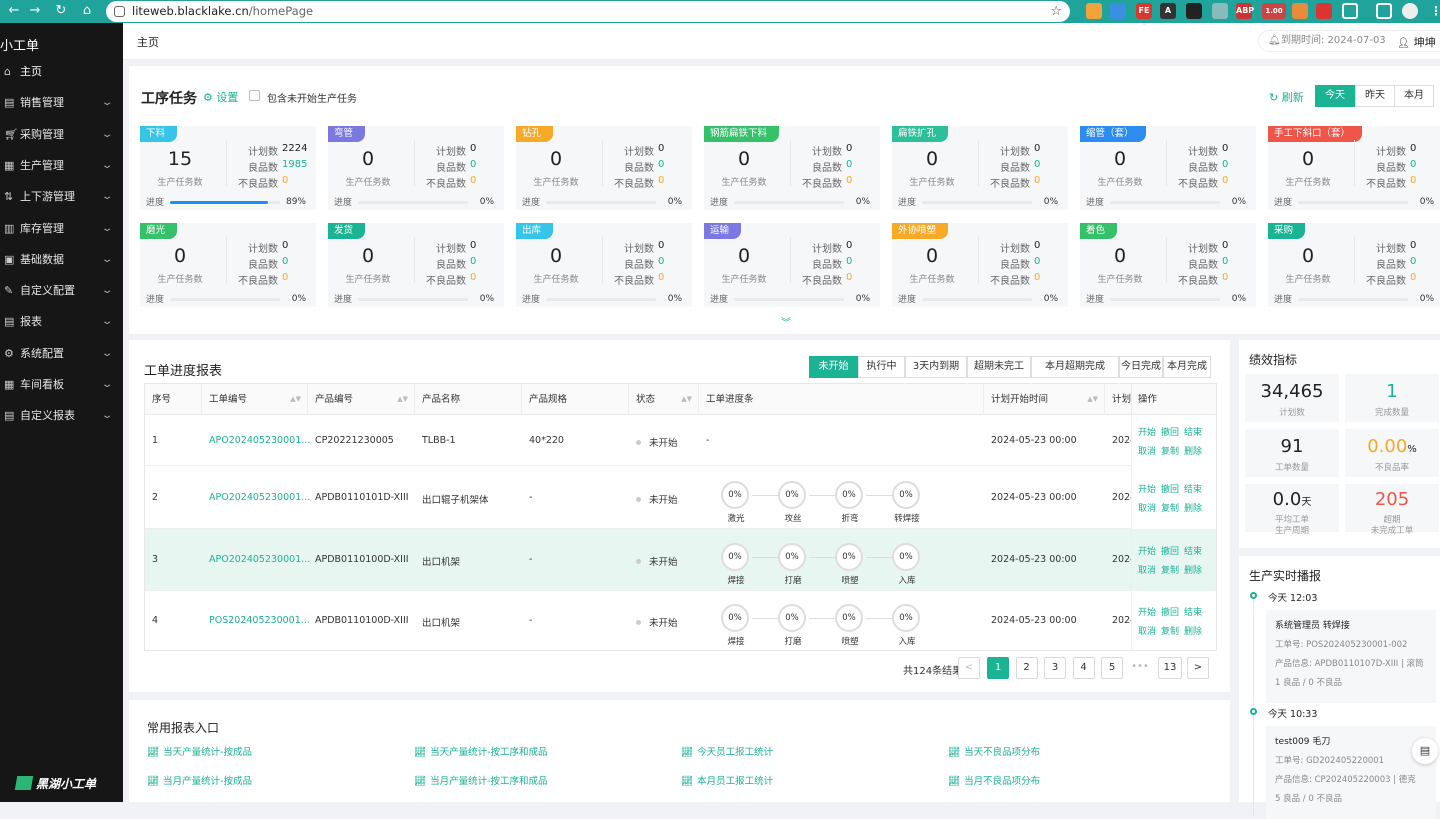 The height and width of the screenshot is (819, 1440). What do you see at coordinates (1198, 668) in the screenshot?
I see `next-page-button: >` at bounding box center [1198, 668].